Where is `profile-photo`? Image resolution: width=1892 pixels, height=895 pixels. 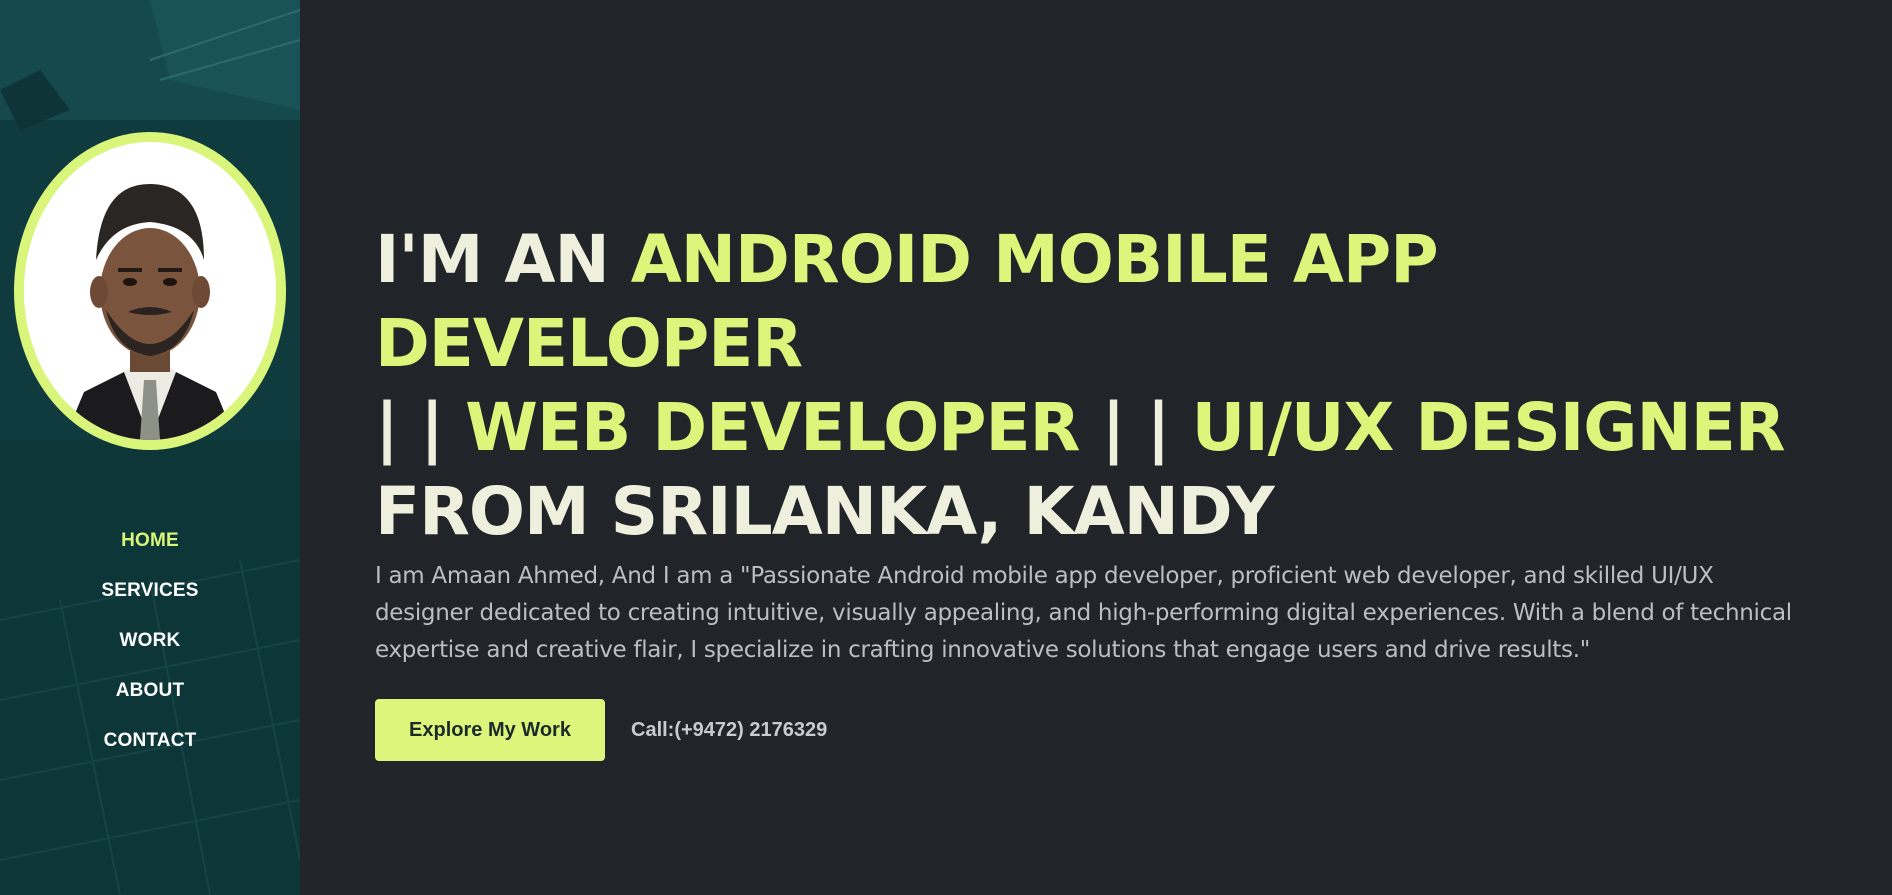 profile-photo is located at coordinates (150, 291).